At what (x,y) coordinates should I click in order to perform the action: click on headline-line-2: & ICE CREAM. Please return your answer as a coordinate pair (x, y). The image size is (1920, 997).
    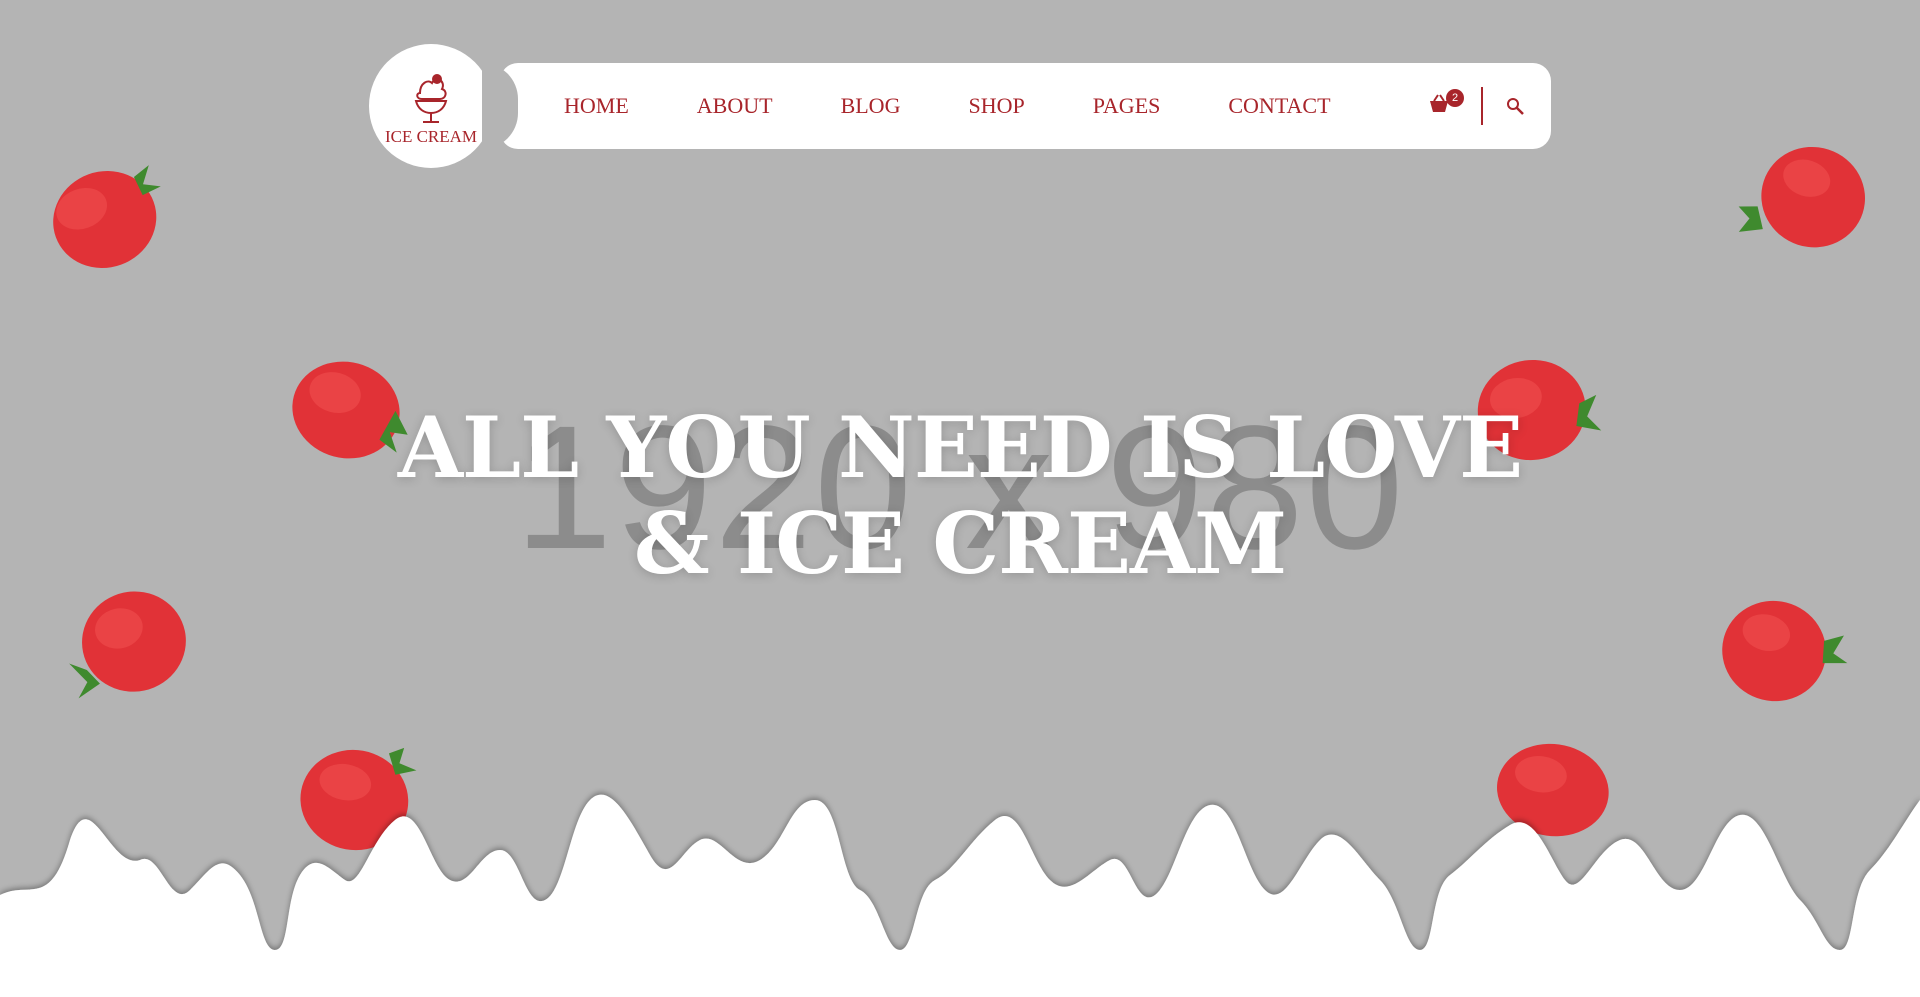
    Looking at the image, I should click on (960, 543).